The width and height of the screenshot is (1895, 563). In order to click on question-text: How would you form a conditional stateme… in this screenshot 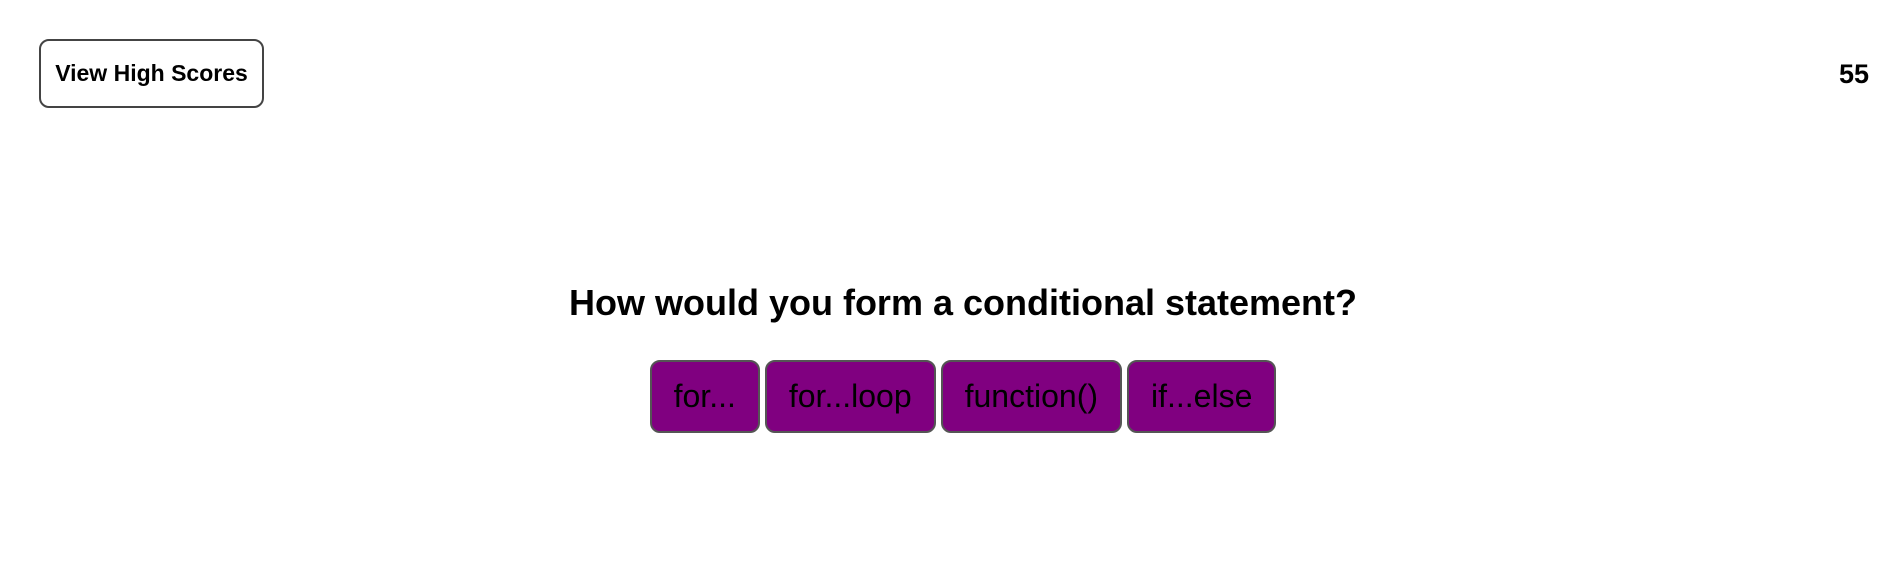, I will do `click(963, 302)`.